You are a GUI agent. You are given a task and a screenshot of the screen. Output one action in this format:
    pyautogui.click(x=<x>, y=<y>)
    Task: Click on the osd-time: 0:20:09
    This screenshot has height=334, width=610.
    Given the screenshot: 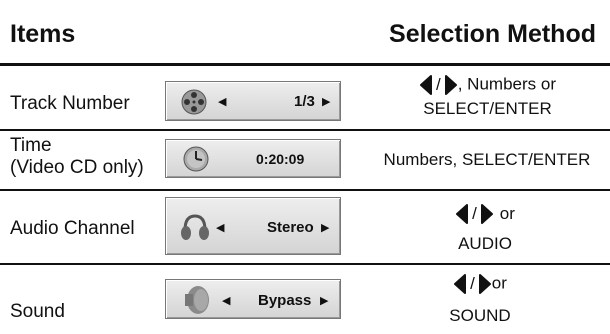 What is the action you would take?
    pyautogui.click(x=253, y=158)
    